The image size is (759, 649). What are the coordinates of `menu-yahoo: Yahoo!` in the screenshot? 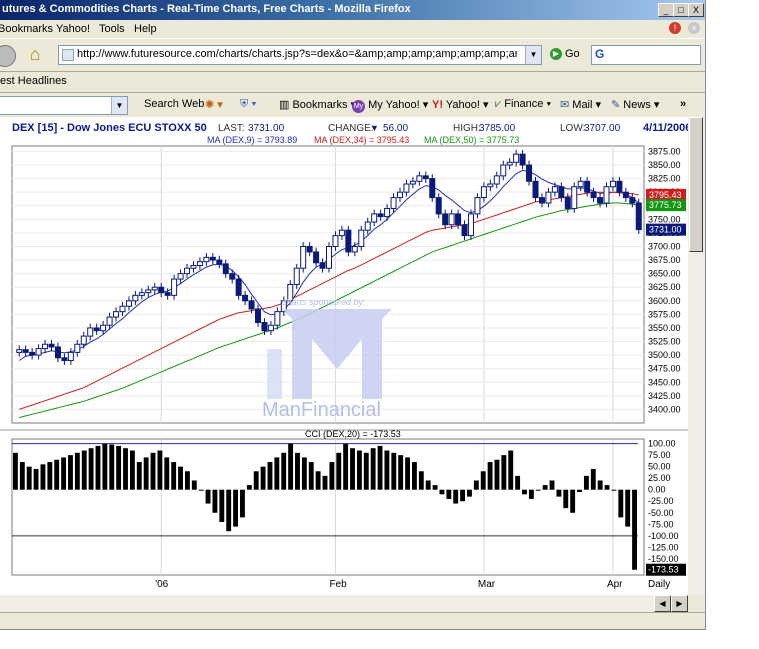 It's located at (73, 29).